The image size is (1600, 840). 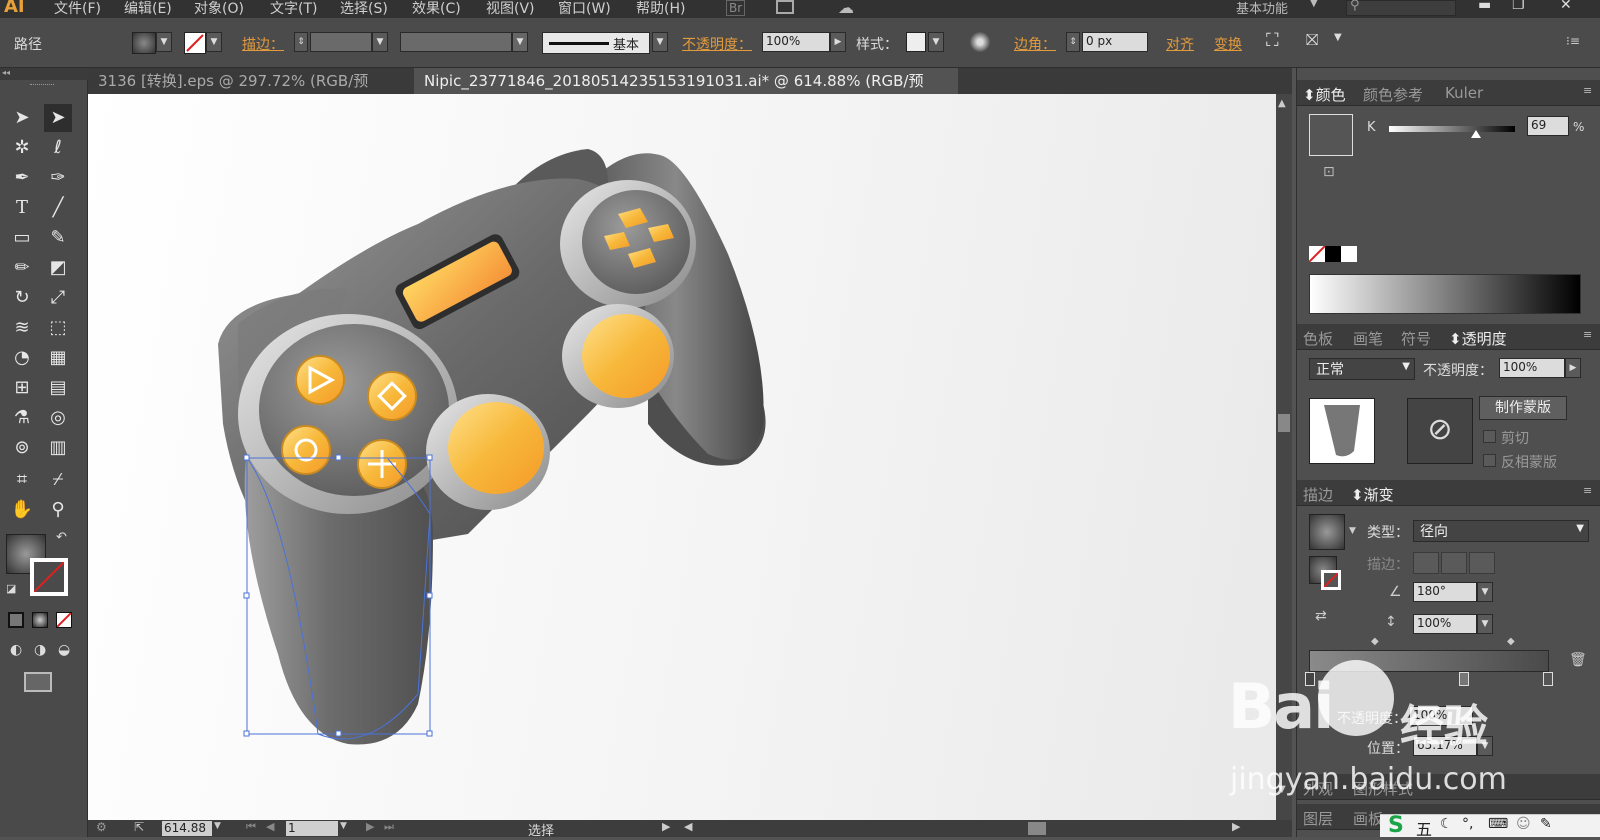 What do you see at coordinates (1282, 103) in the screenshot?
I see `scroll-up-icon: ▲` at bounding box center [1282, 103].